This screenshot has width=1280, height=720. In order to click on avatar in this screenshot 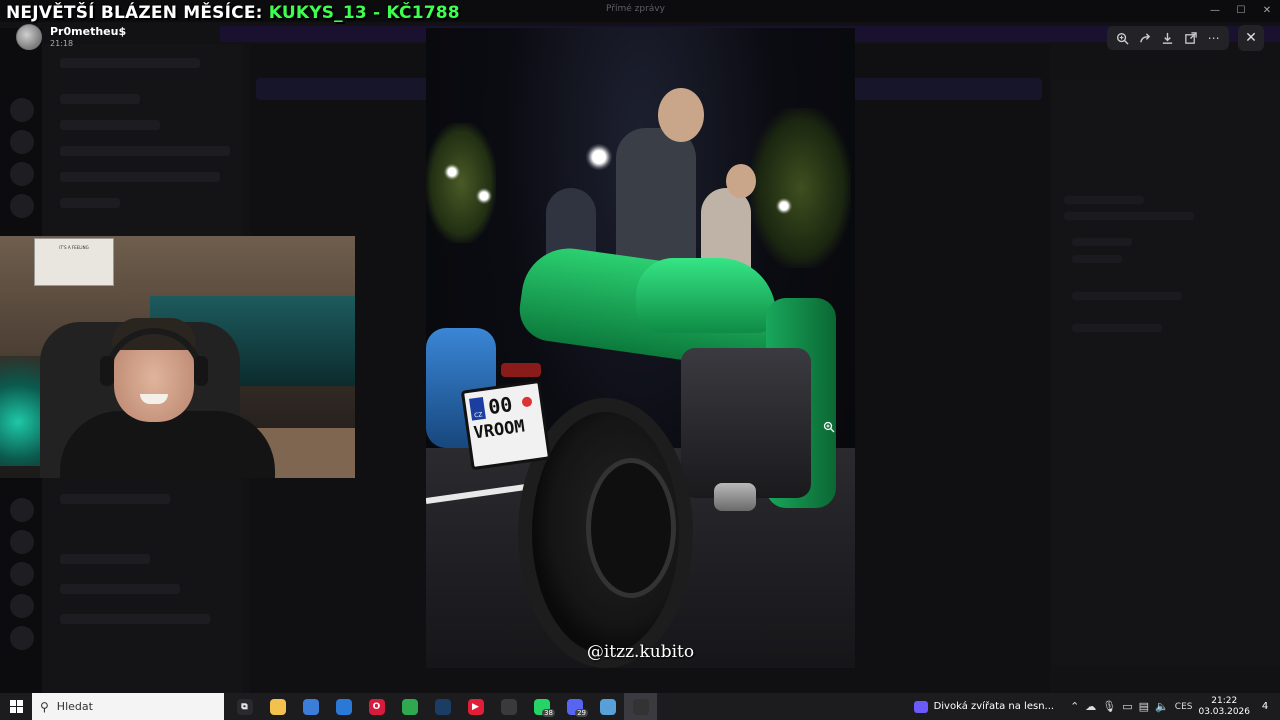, I will do `click(29, 37)`.